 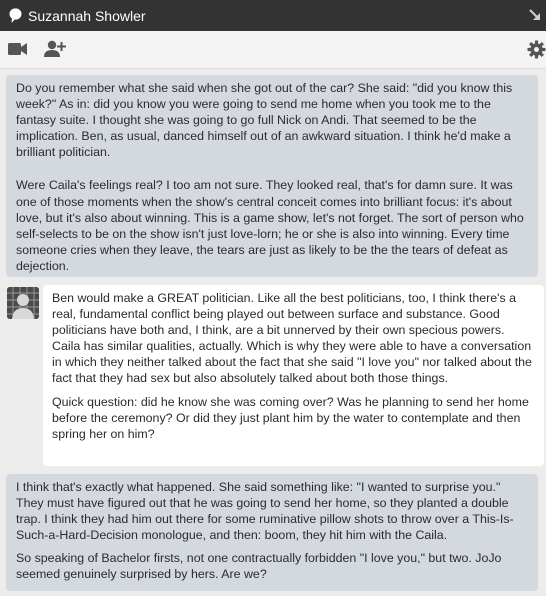 What do you see at coordinates (87, 15) in the screenshot?
I see `window-title: Suzannah Showler` at bounding box center [87, 15].